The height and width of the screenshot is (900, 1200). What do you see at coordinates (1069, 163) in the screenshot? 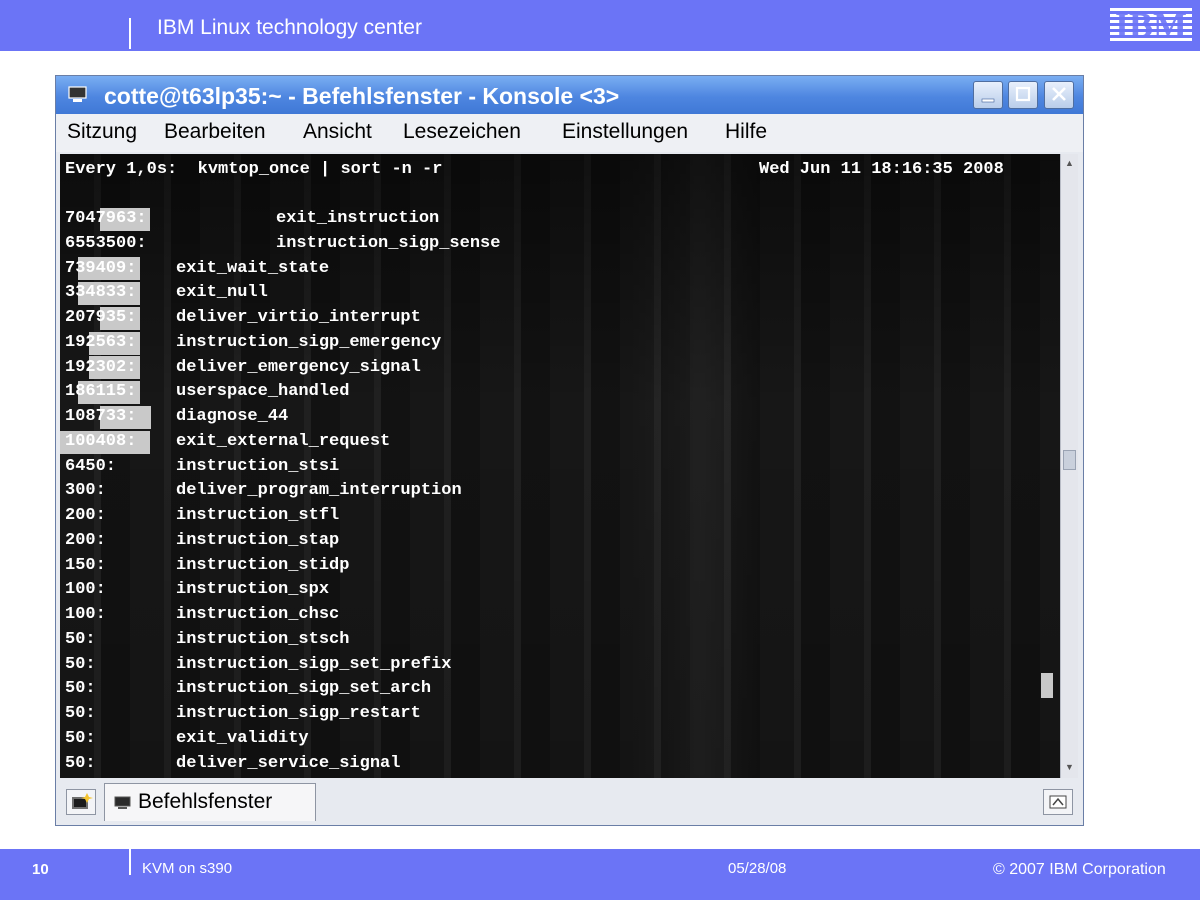
I see `scroll-up-arrow-icon: ▲` at bounding box center [1069, 163].